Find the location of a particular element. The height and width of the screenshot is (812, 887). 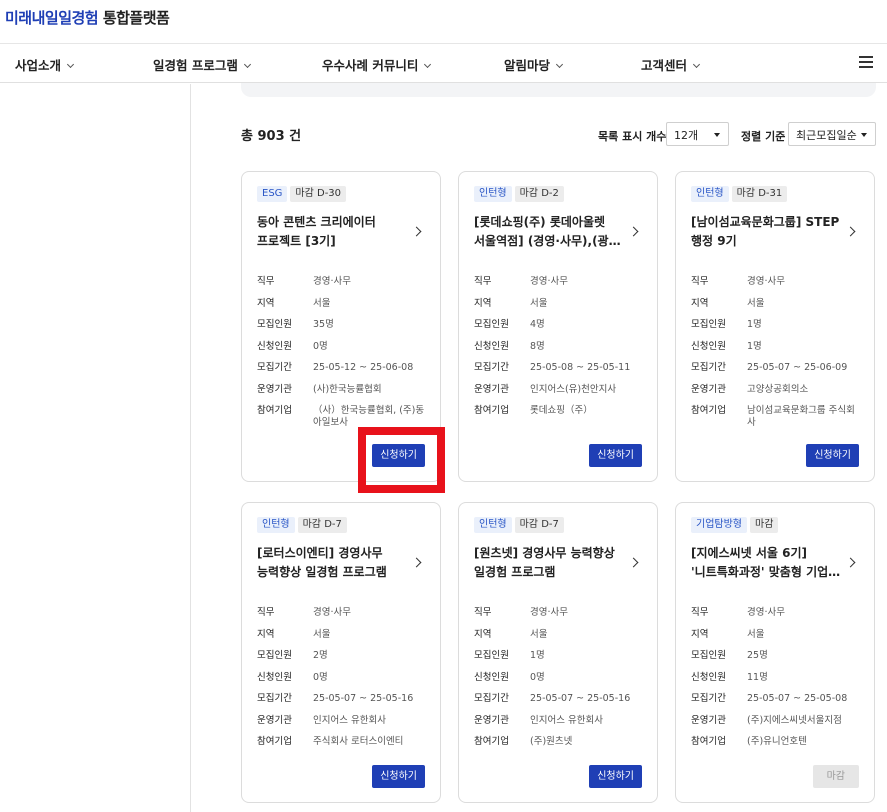

card-tags: 인턴형 마감 D-2 is located at coordinates (519, 194).